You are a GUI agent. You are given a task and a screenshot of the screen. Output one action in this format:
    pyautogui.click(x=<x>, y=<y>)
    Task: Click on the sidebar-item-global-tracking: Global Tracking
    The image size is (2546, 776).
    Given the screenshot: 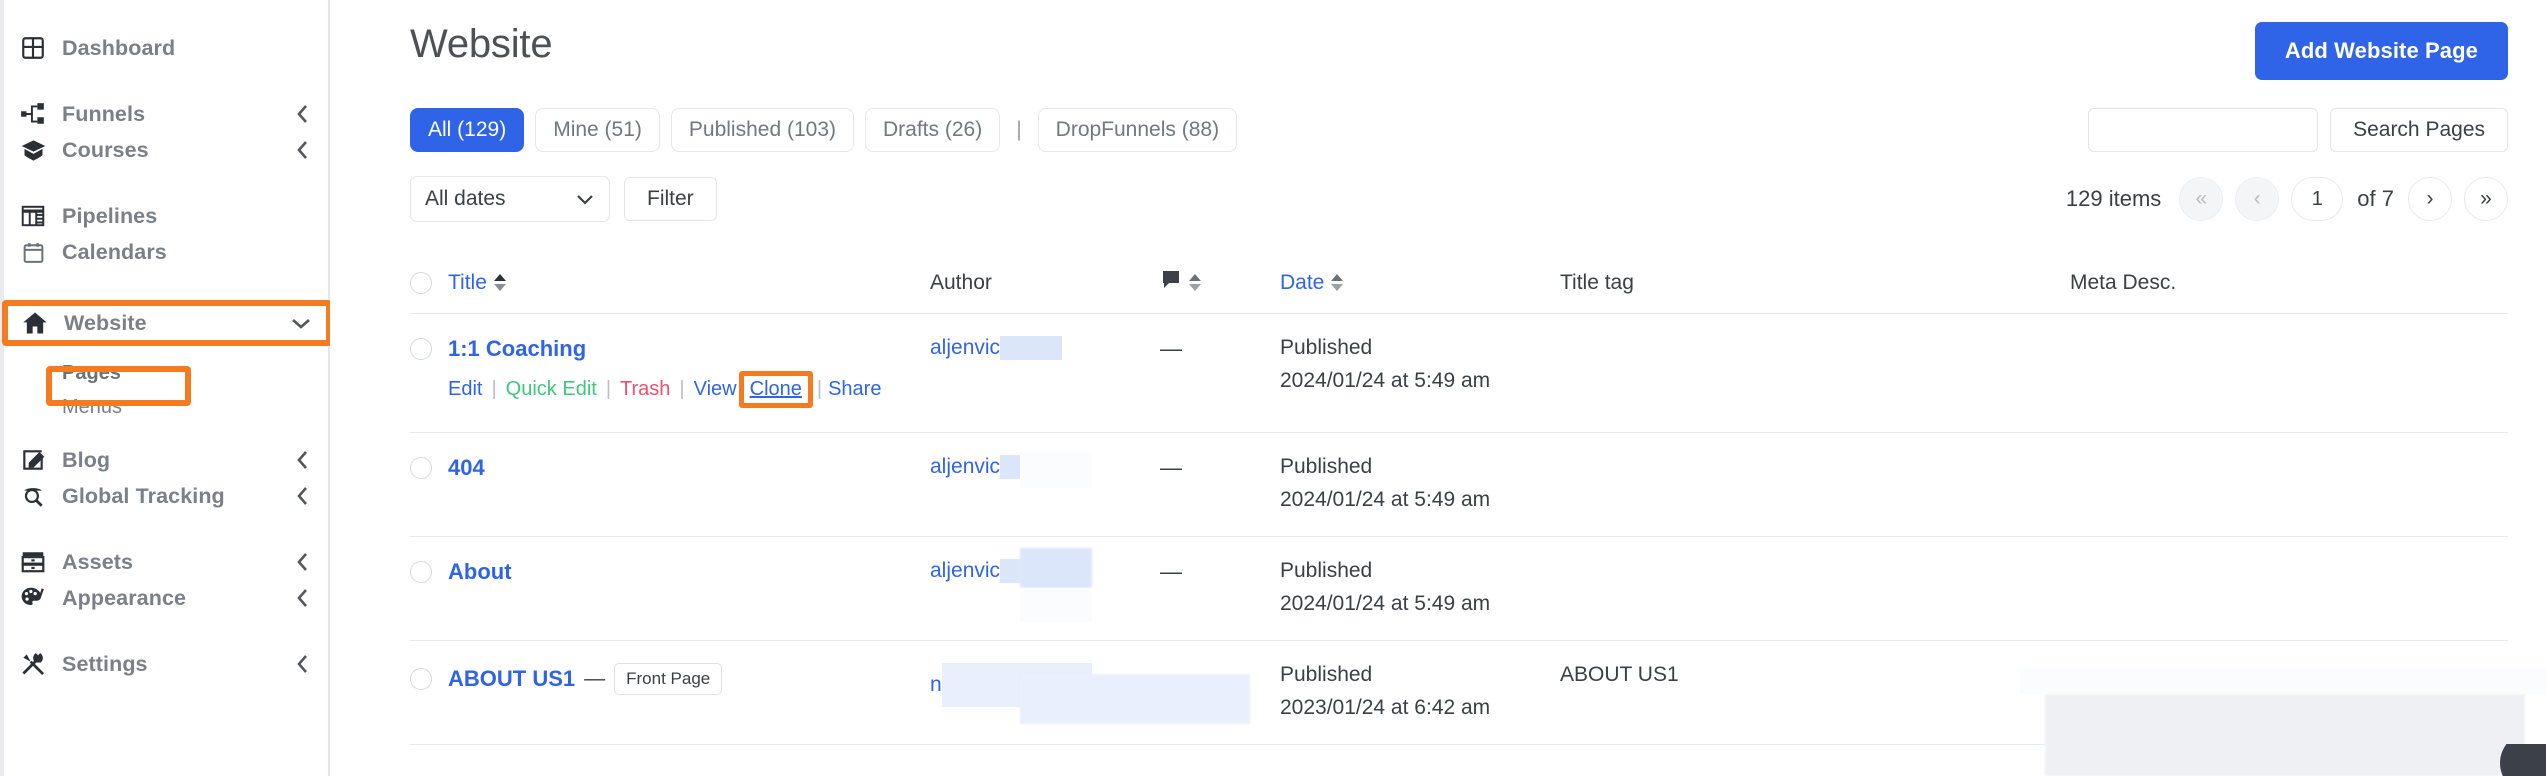 What is the action you would take?
    pyautogui.click(x=164, y=496)
    